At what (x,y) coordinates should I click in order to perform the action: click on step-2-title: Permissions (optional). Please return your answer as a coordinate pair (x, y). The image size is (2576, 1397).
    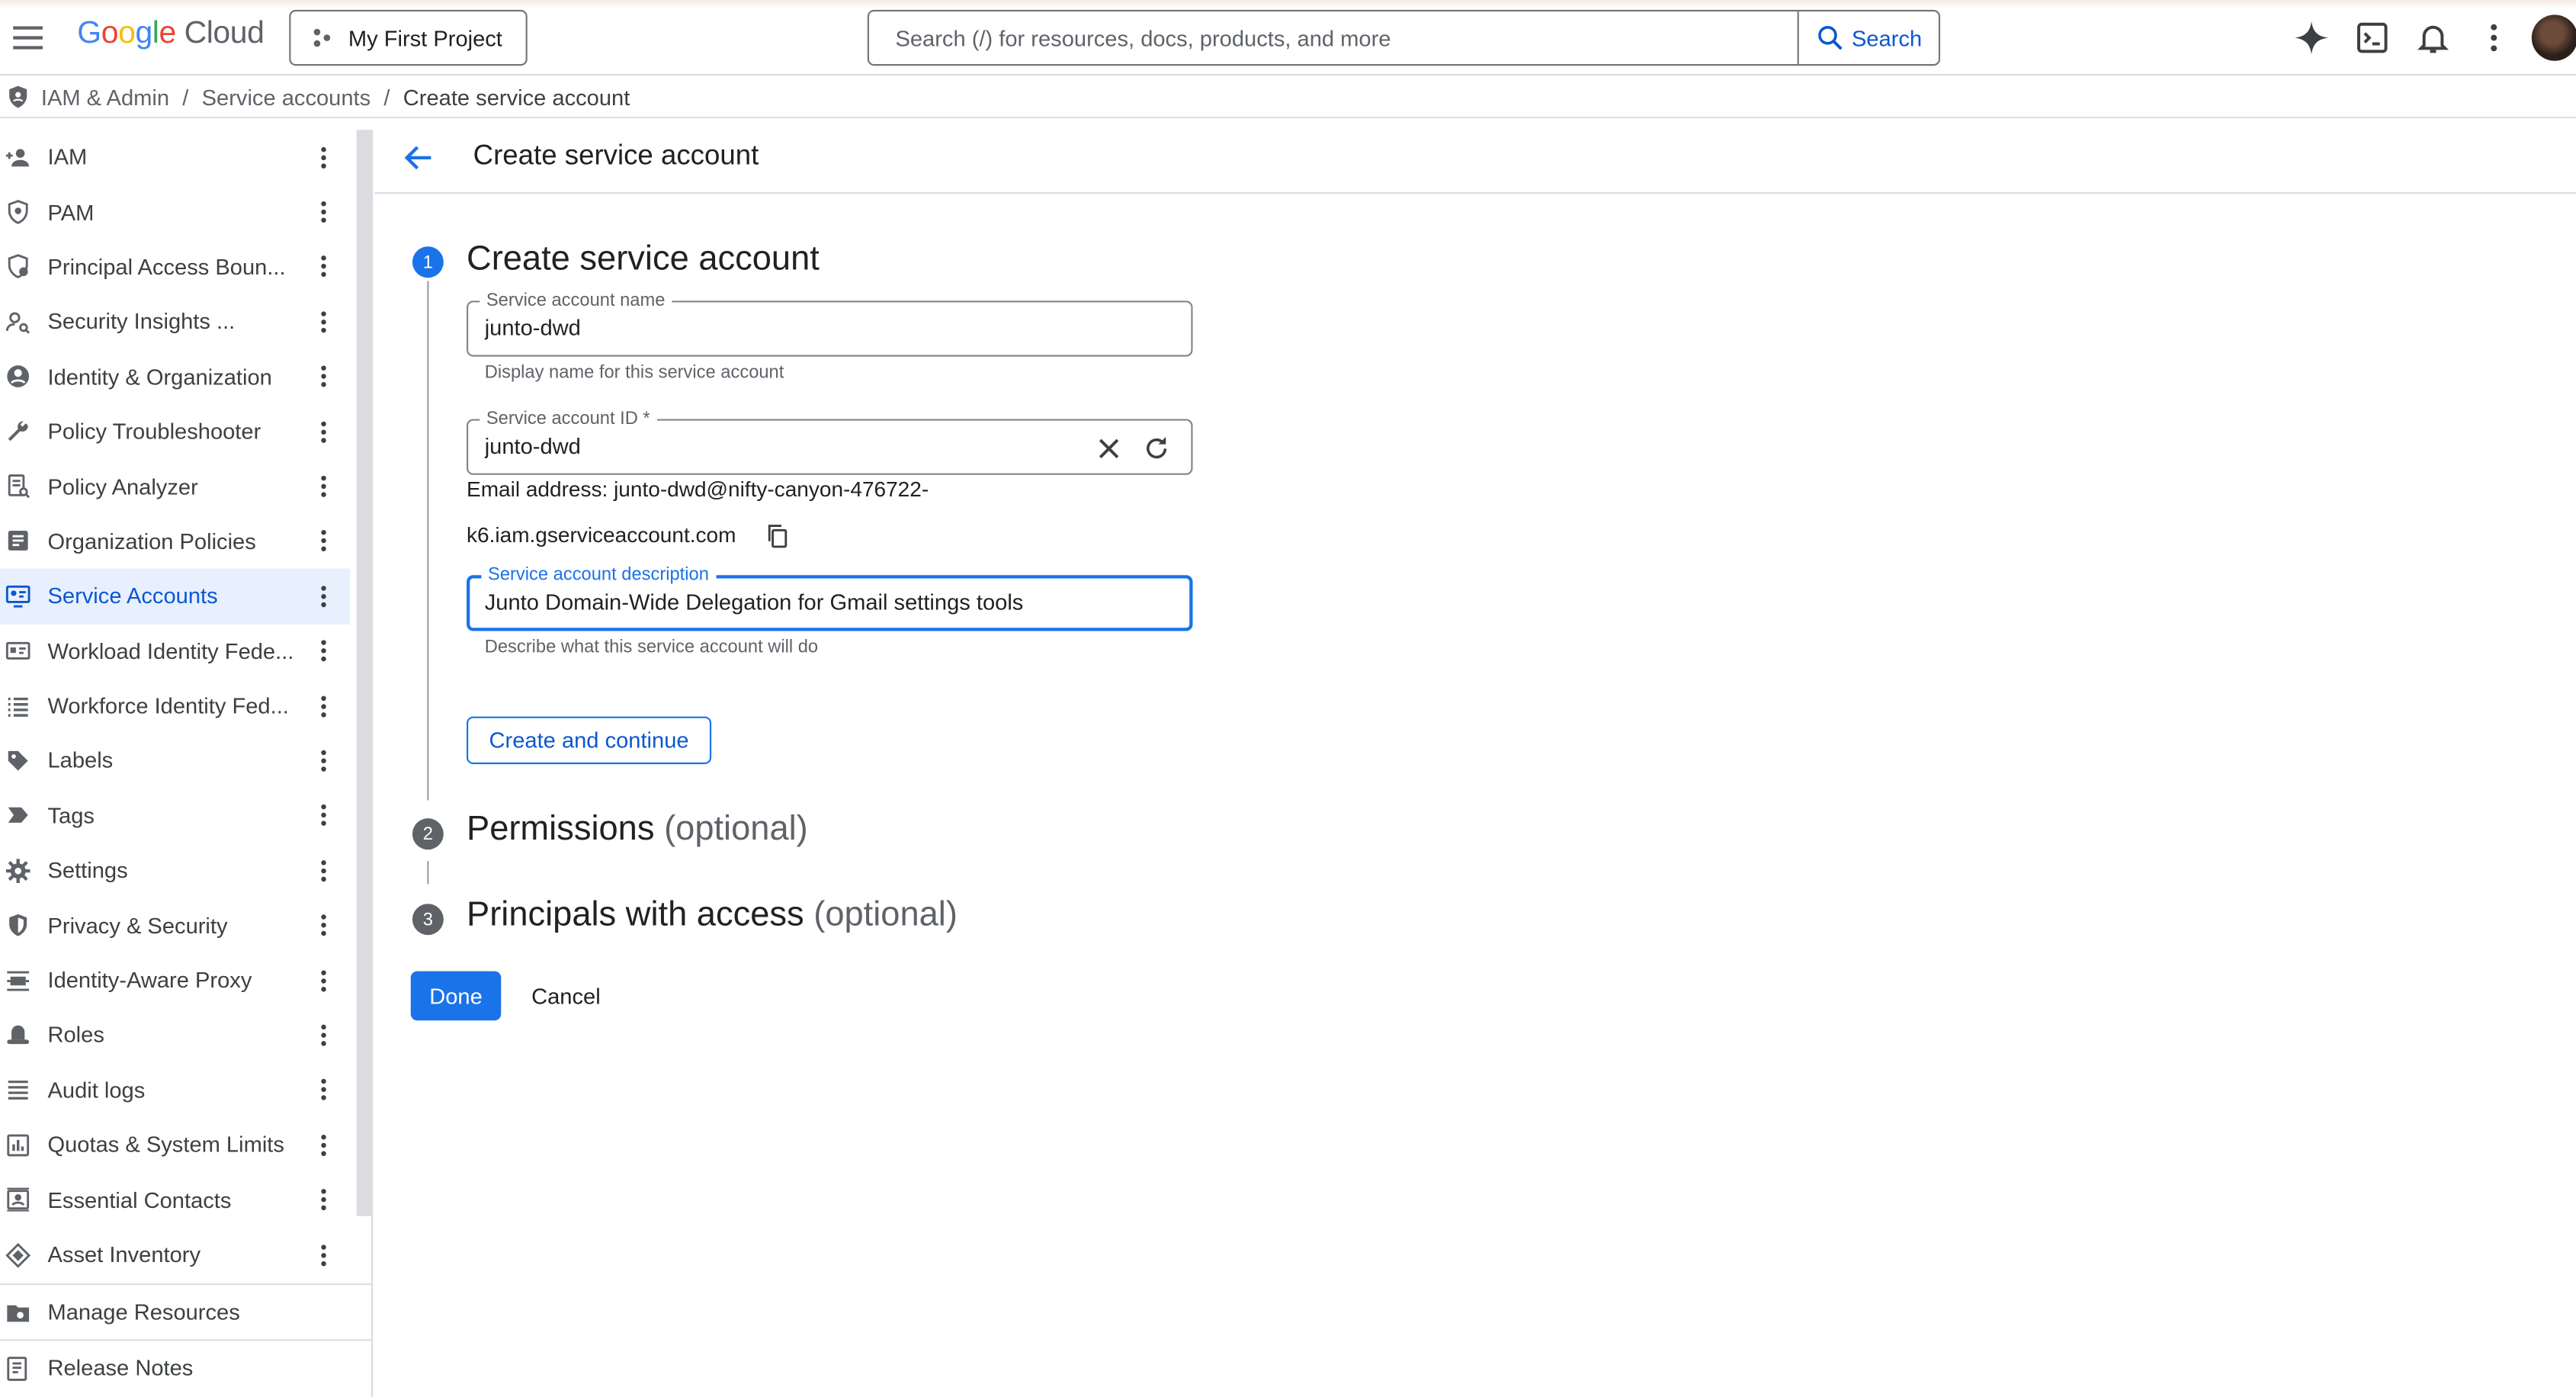
    Looking at the image, I should click on (637, 829).